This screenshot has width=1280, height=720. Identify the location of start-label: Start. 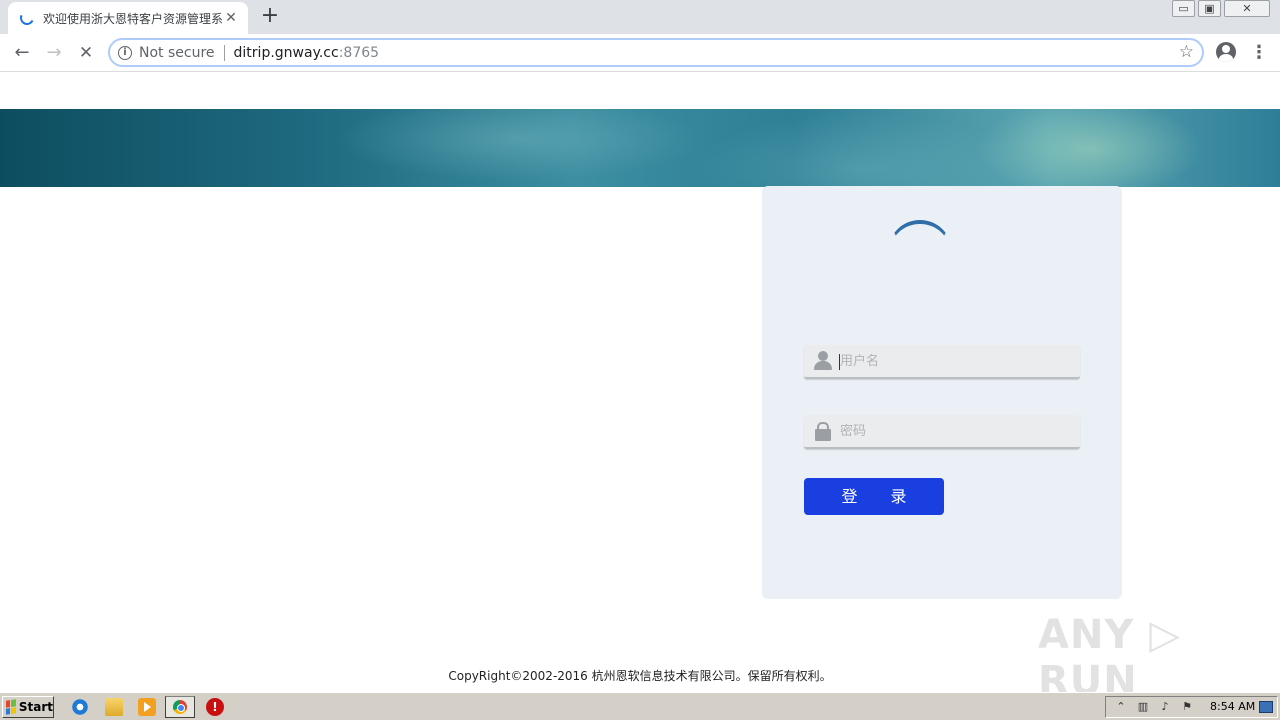
(35, 707).